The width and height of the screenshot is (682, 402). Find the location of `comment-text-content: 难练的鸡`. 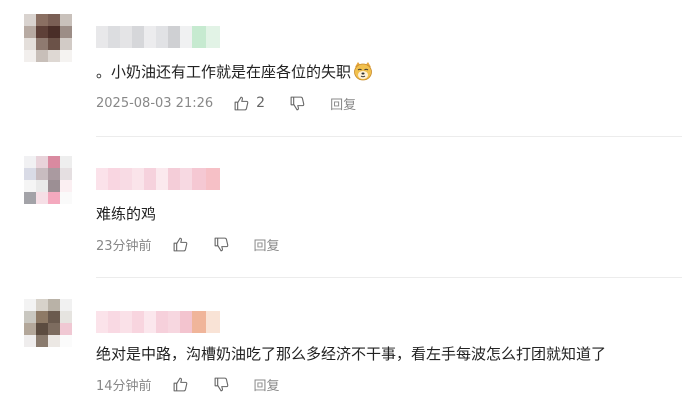

comment-text-content: 难练的鸡 is located at coordinates (126, 214).